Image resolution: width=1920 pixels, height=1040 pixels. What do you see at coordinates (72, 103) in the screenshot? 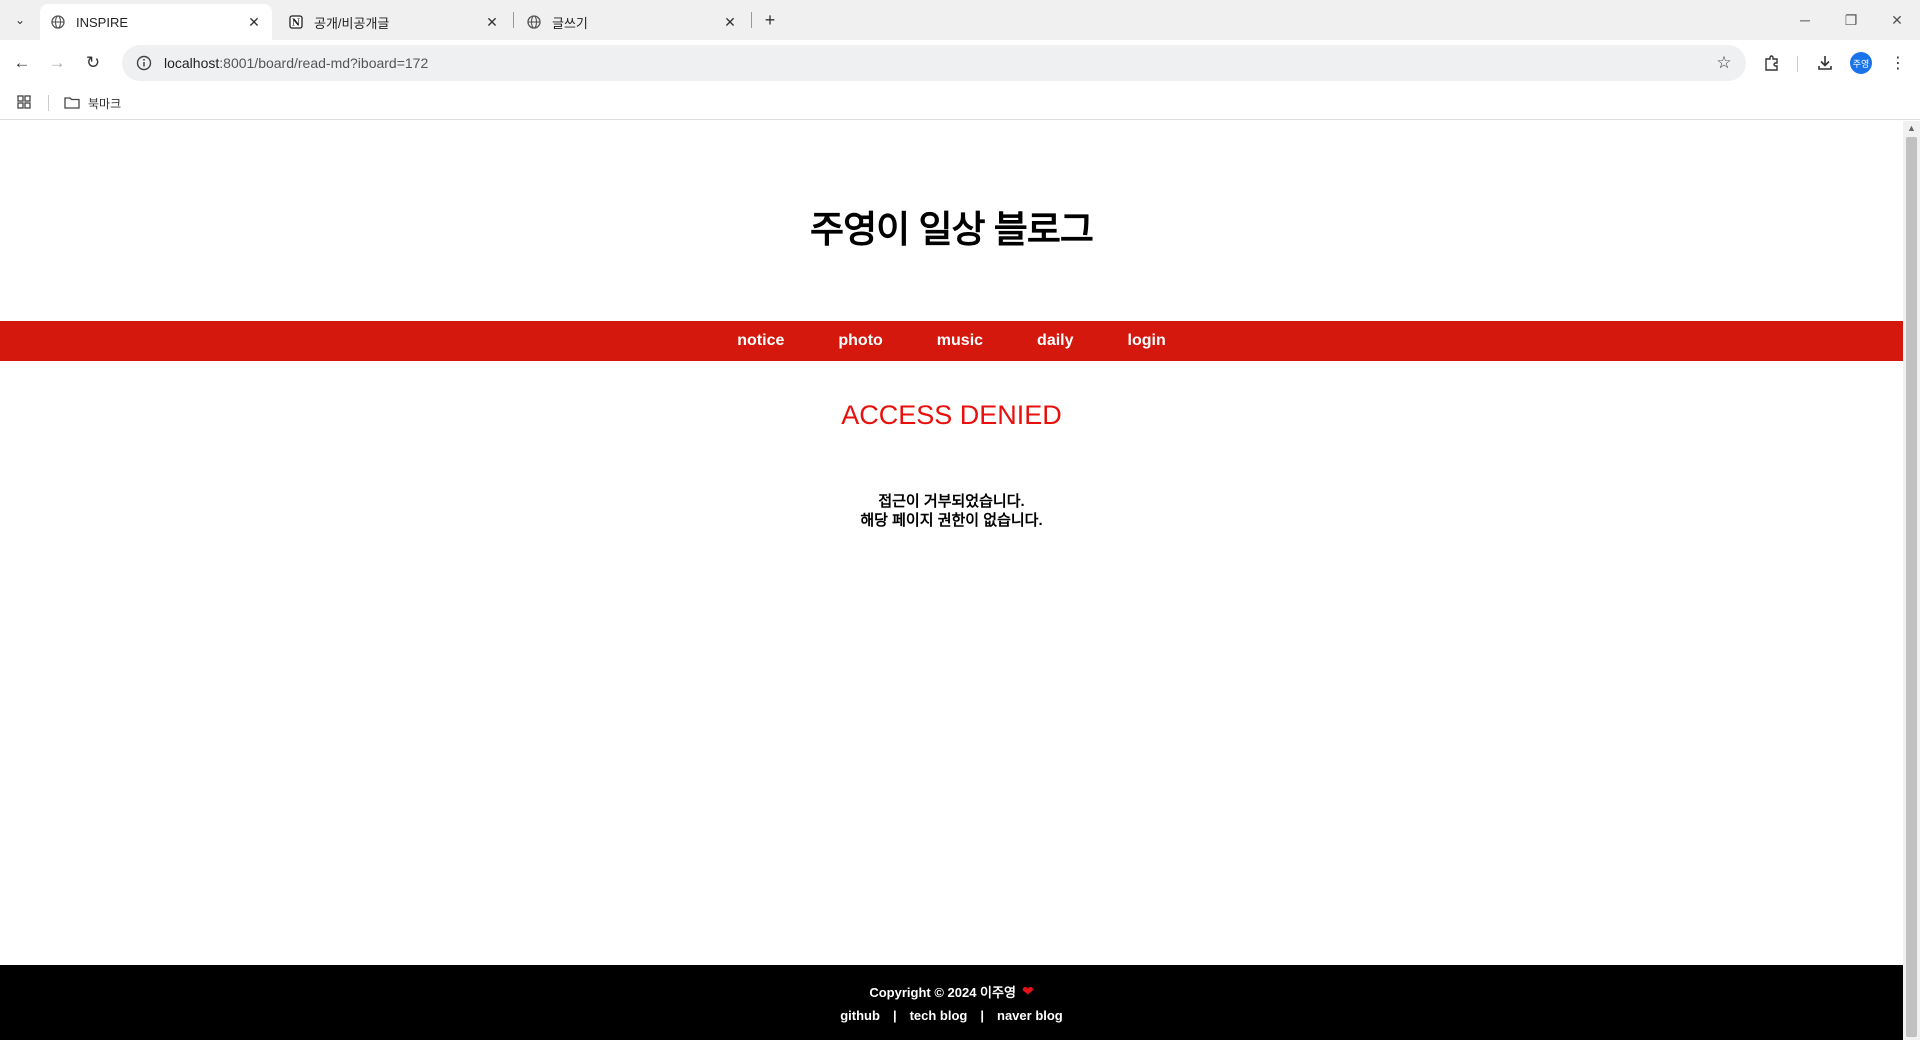
I see `folder-icon` at bounding box center [72, 103].